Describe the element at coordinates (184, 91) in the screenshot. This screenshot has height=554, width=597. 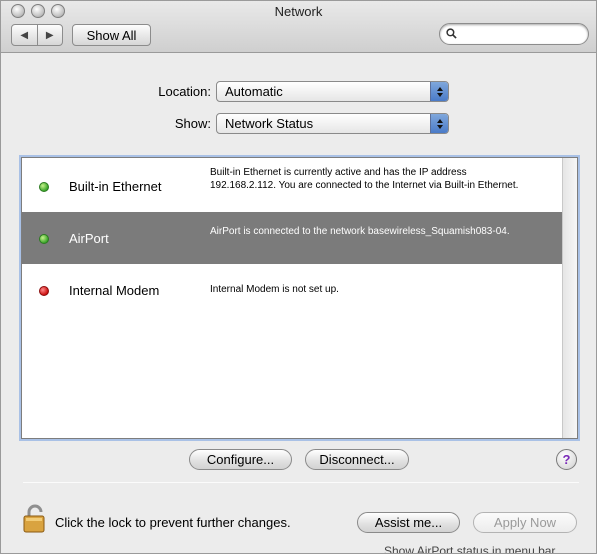
I see `location-label: Location:` at that location.